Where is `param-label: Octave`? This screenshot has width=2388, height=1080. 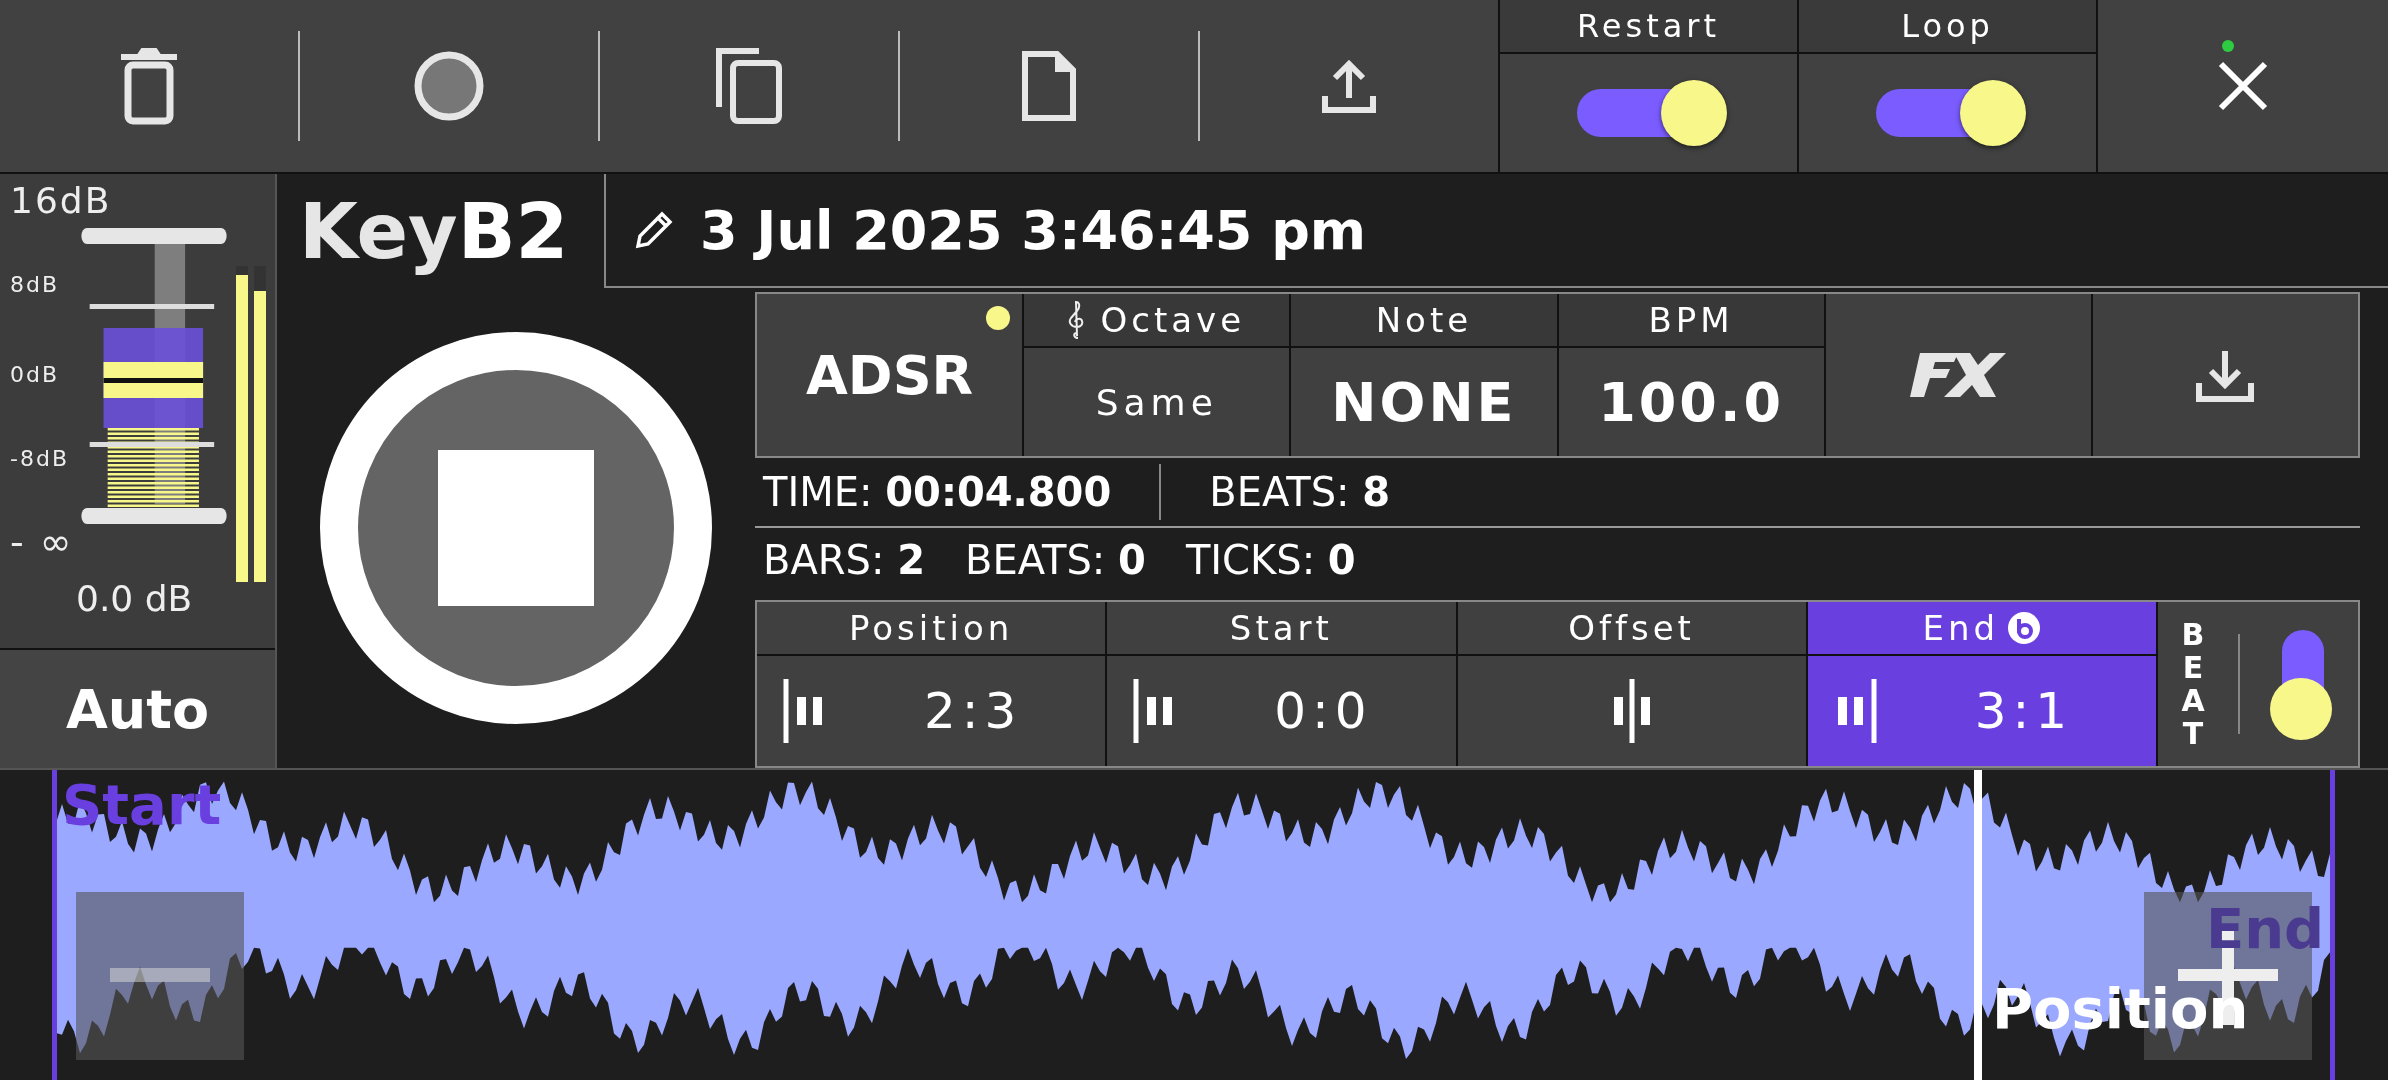
param-label: Octave is located at coordinates (1173, 320).